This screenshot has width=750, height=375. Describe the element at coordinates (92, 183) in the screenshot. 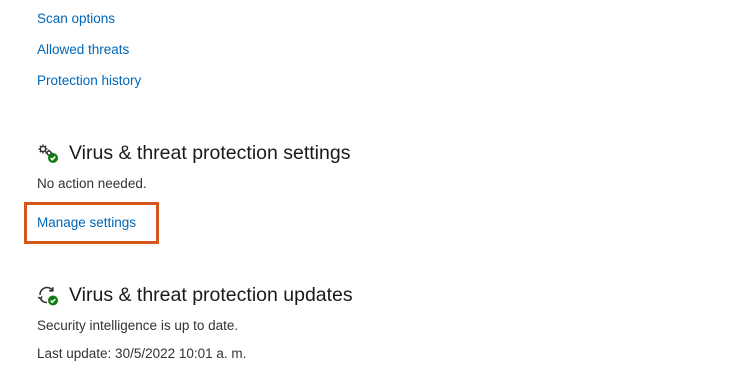

I see `settings-status-text: No action needed.` at that location.